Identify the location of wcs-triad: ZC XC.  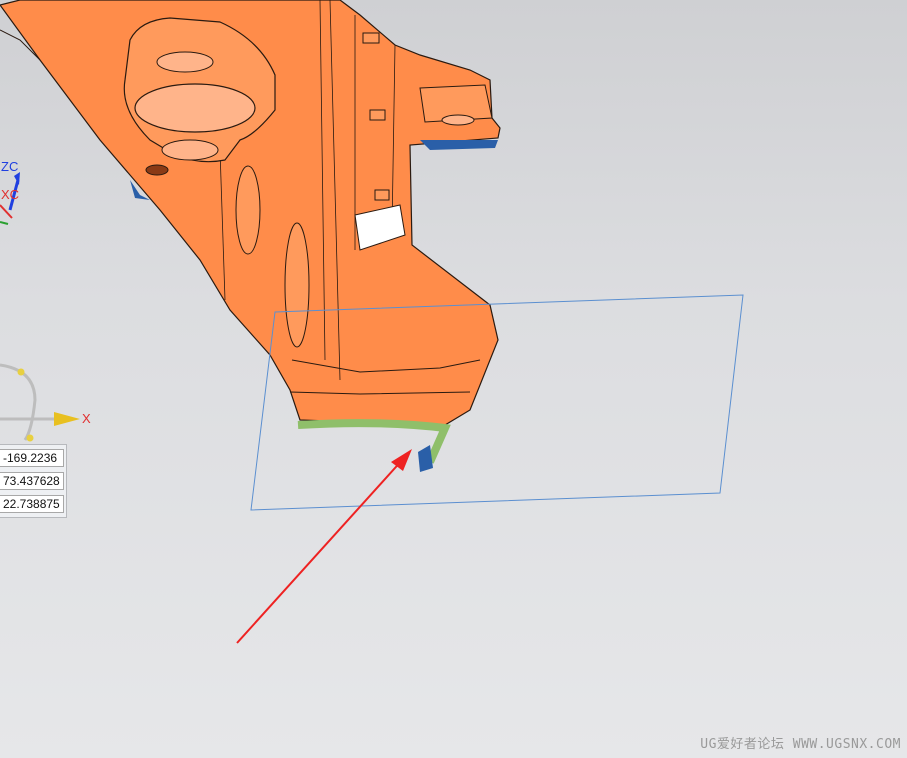
(10, 192).